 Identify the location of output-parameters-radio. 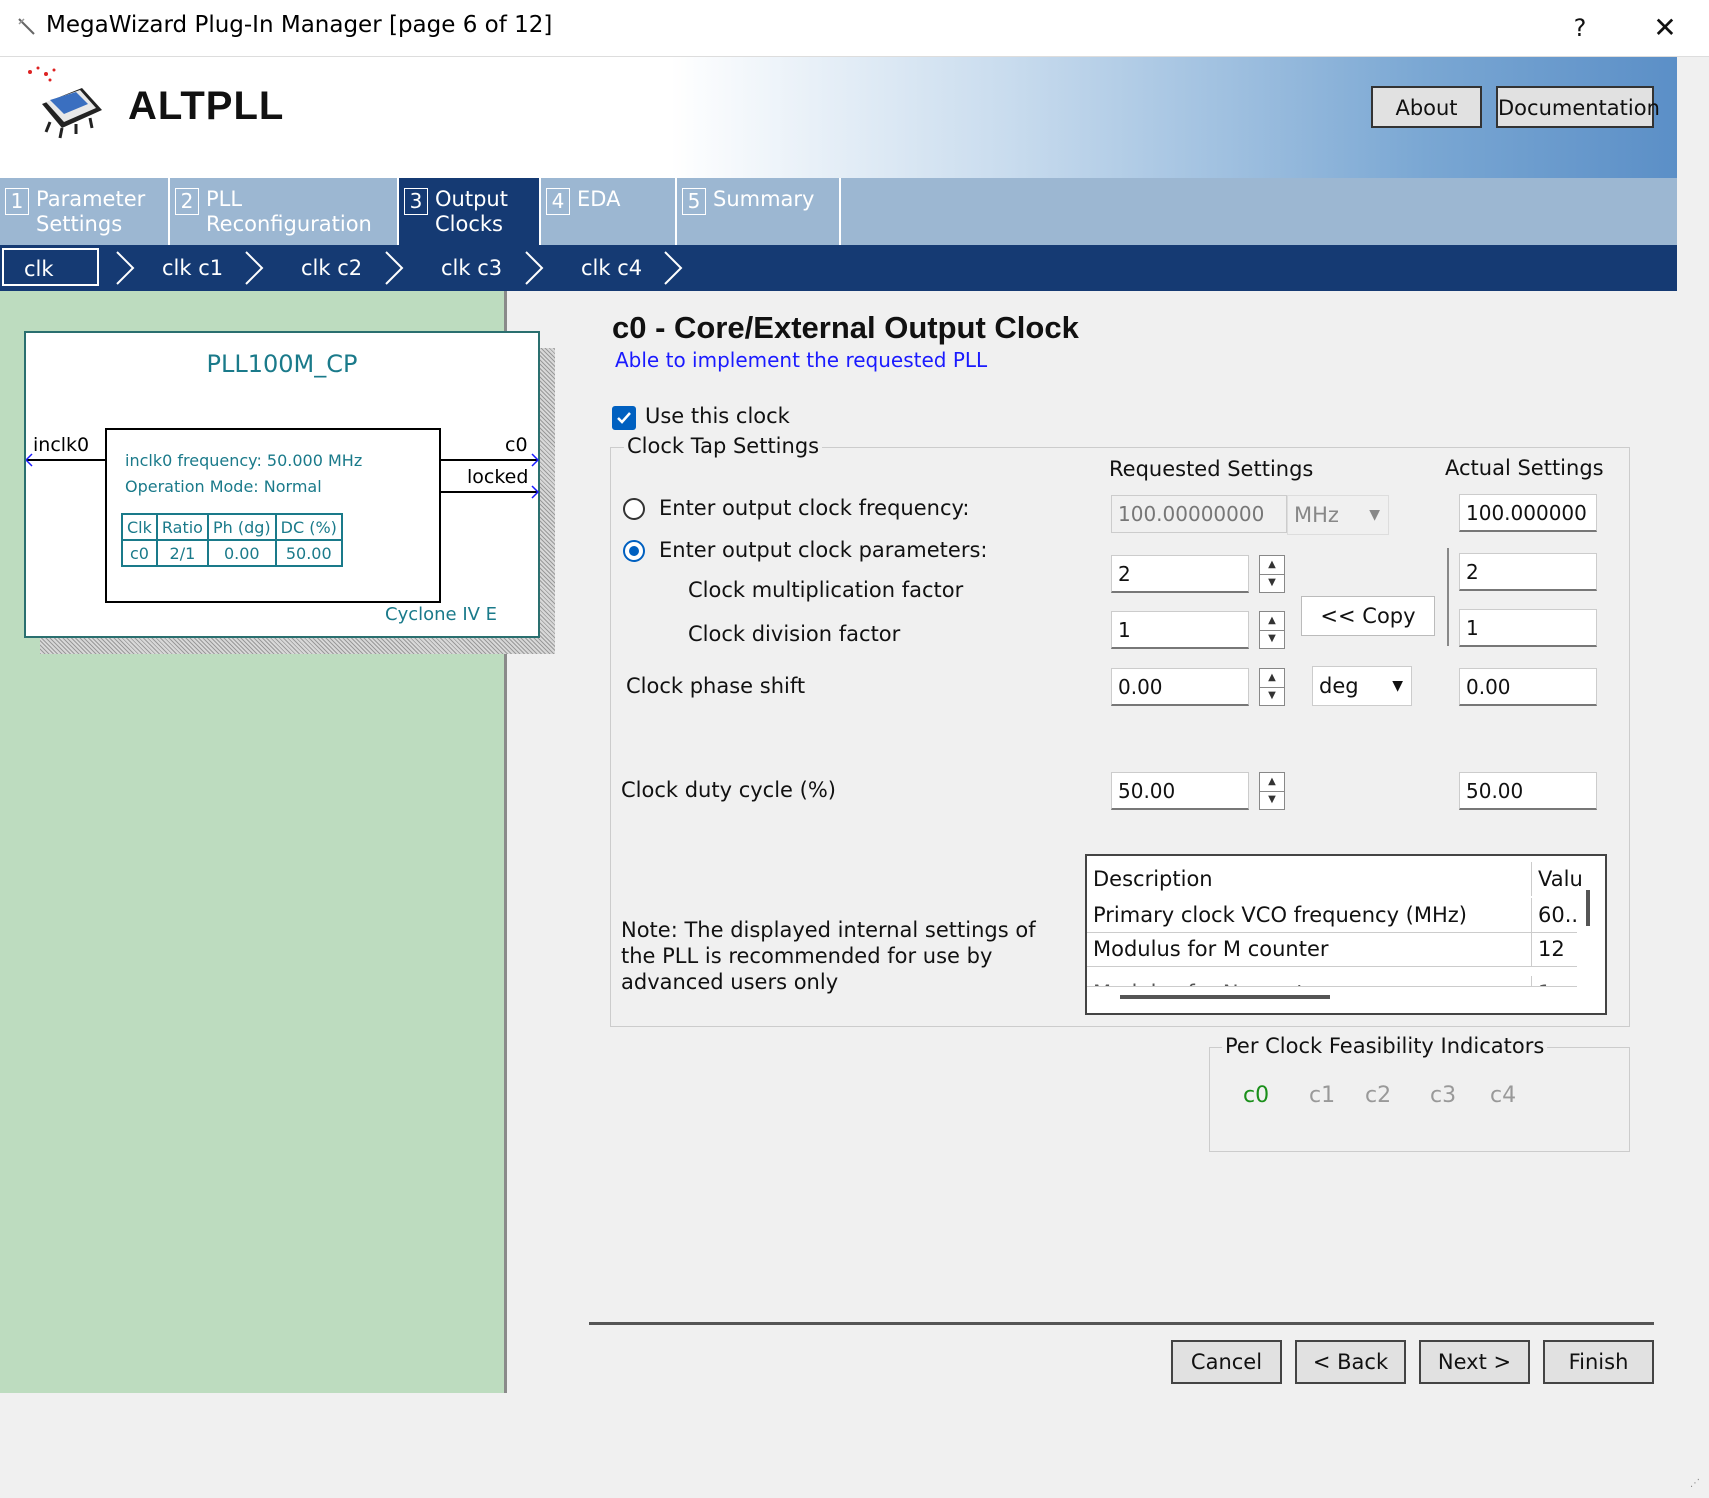
(634, 551).